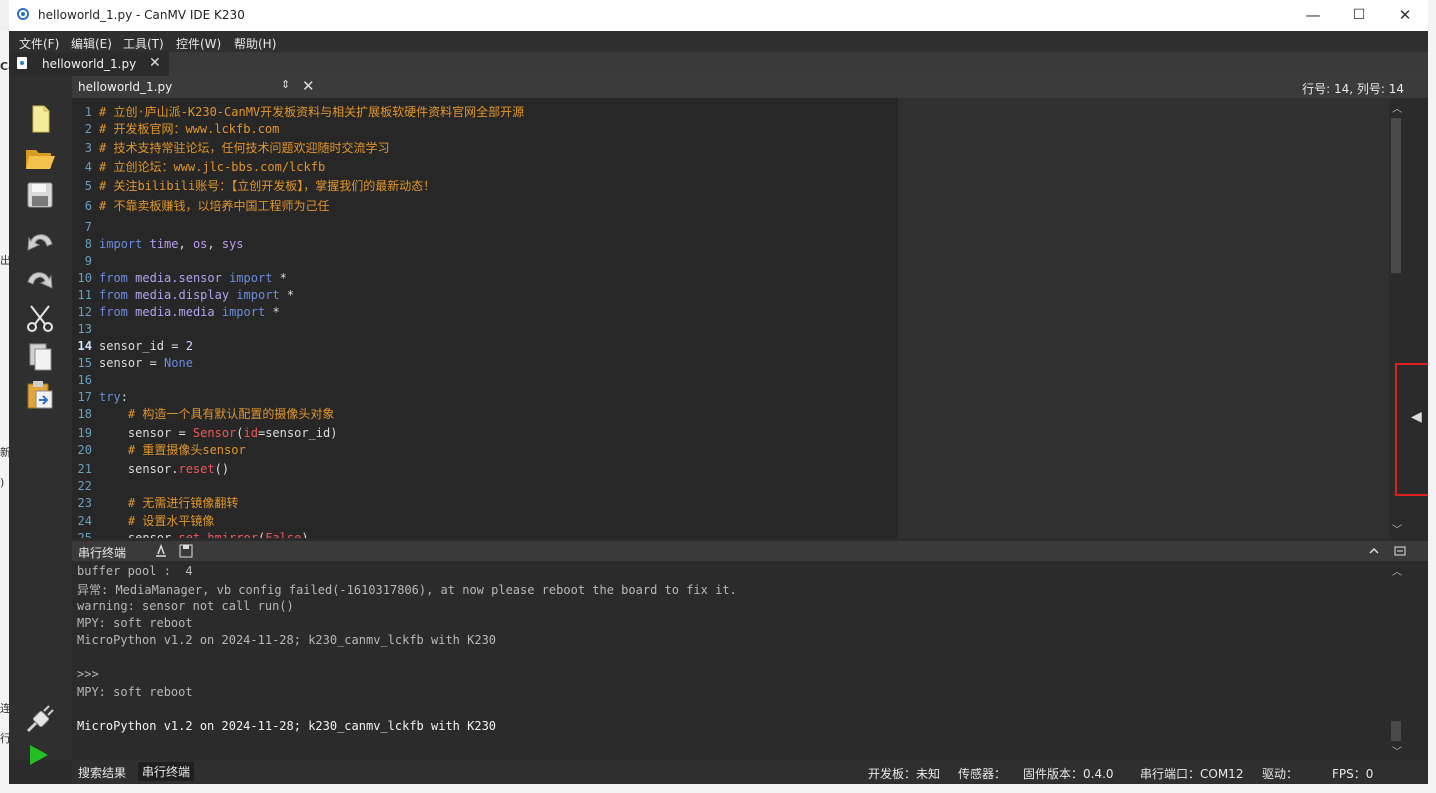 Image resolution: width=1436 pixels, height=793 pixels. I want to click on code-line: 10 from media.sensor import *, so click(485, 278).